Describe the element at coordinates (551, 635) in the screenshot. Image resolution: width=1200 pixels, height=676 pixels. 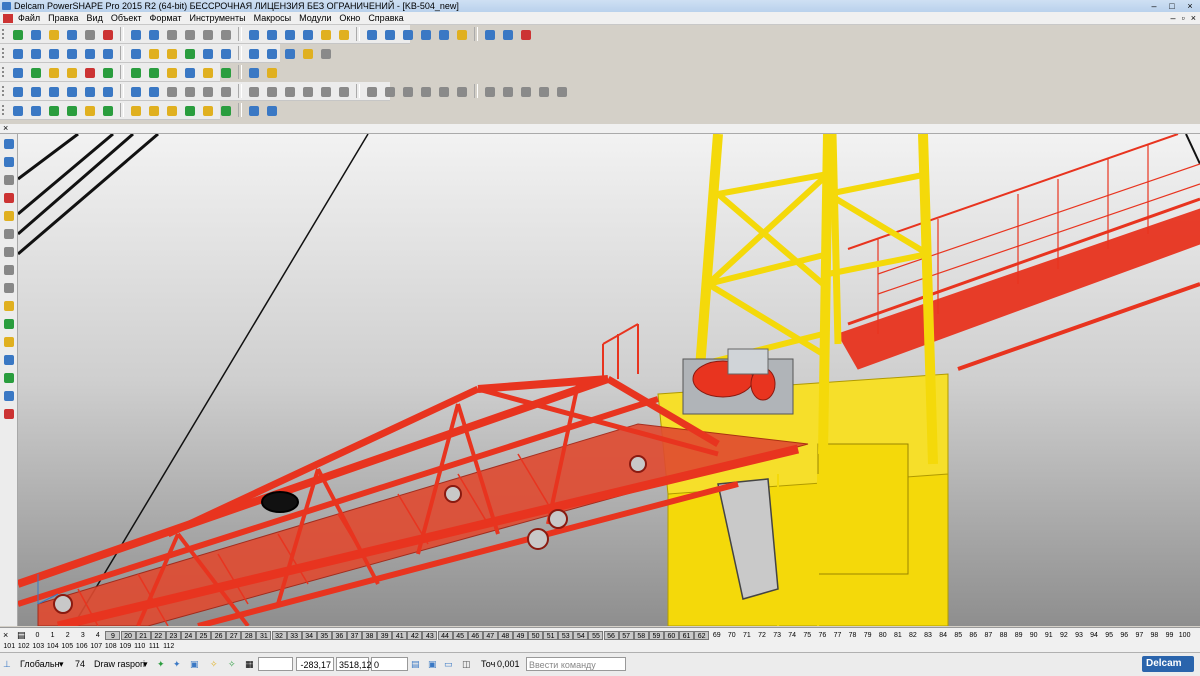
I see `level-button: 51` at that location.